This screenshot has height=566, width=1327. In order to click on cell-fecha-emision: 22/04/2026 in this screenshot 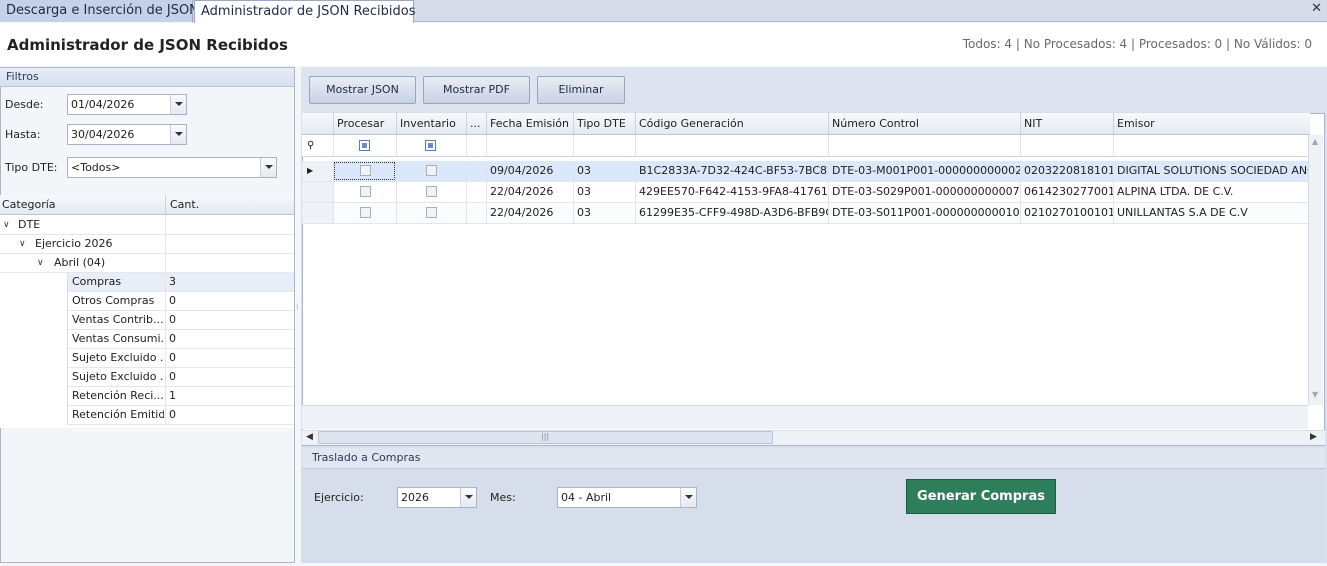, I will do `click(529, 213)`.